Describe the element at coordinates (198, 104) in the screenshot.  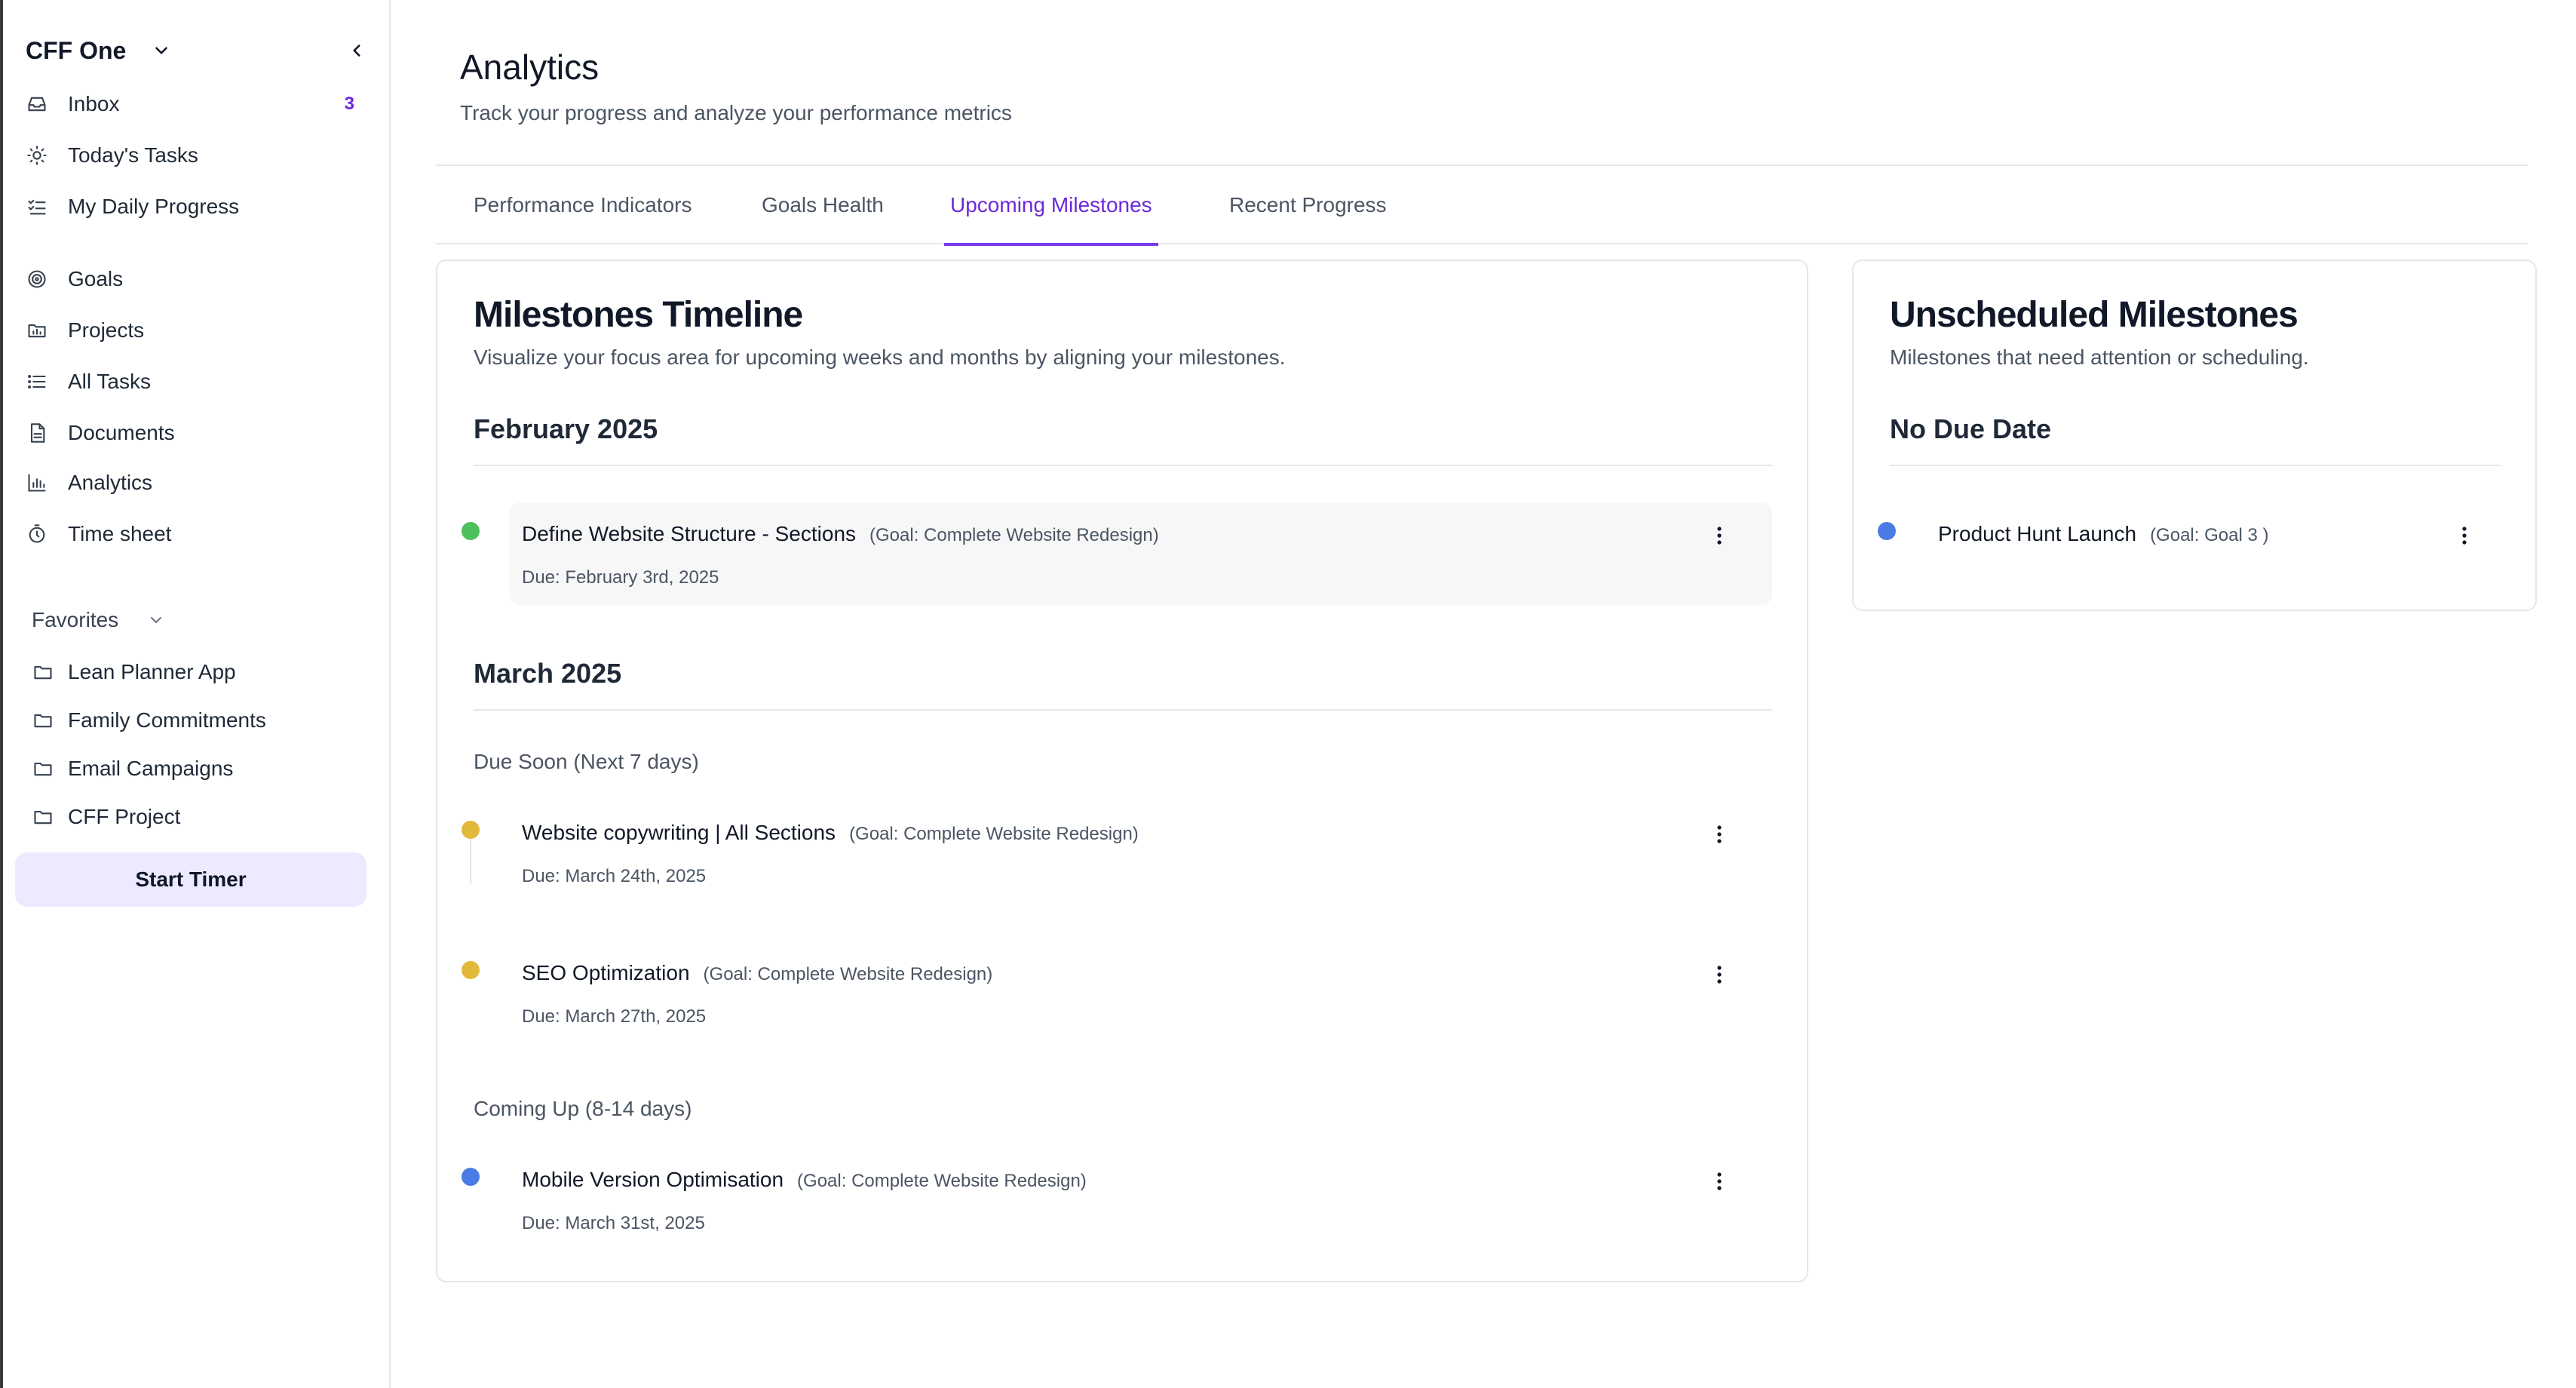
I see `sidebar-item-inbox: Inbox 3` at that location.